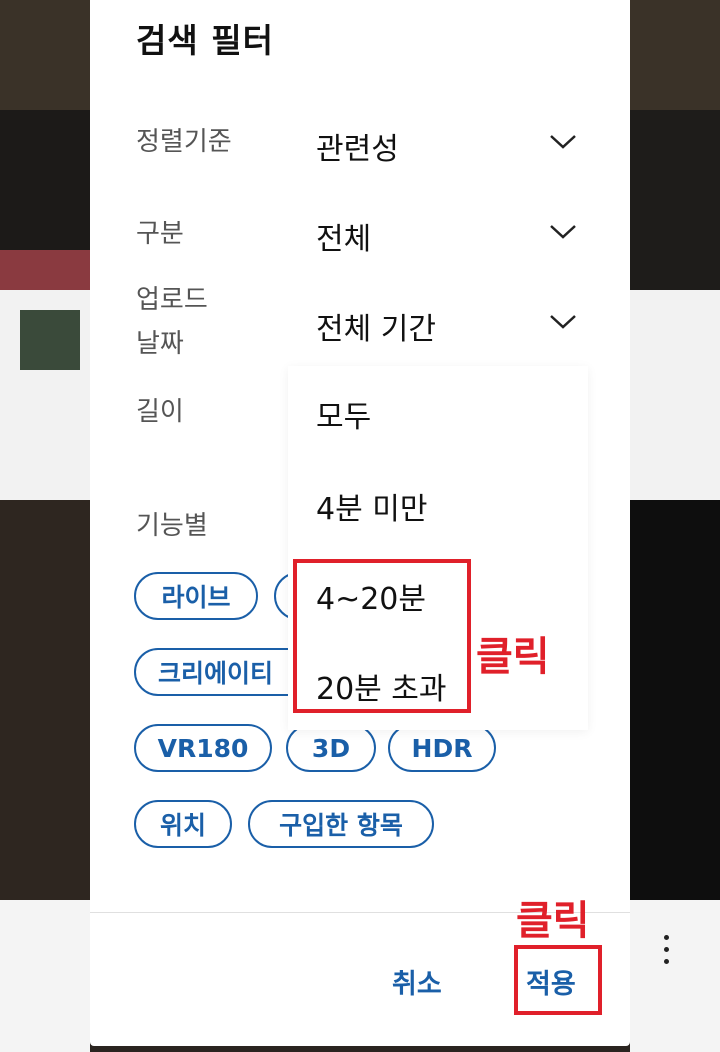 This screenshot has height=1052, width=720. I want to click on chip-3d: 3D, so click(331, 748).